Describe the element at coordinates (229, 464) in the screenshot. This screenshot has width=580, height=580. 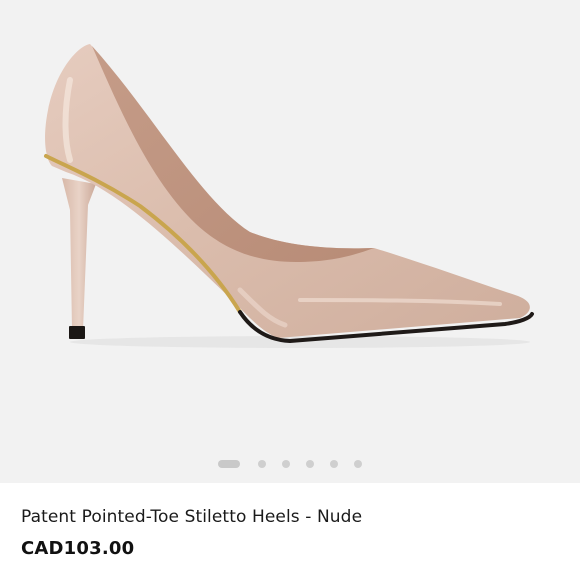
I see `pagination-dot-active` at that location.